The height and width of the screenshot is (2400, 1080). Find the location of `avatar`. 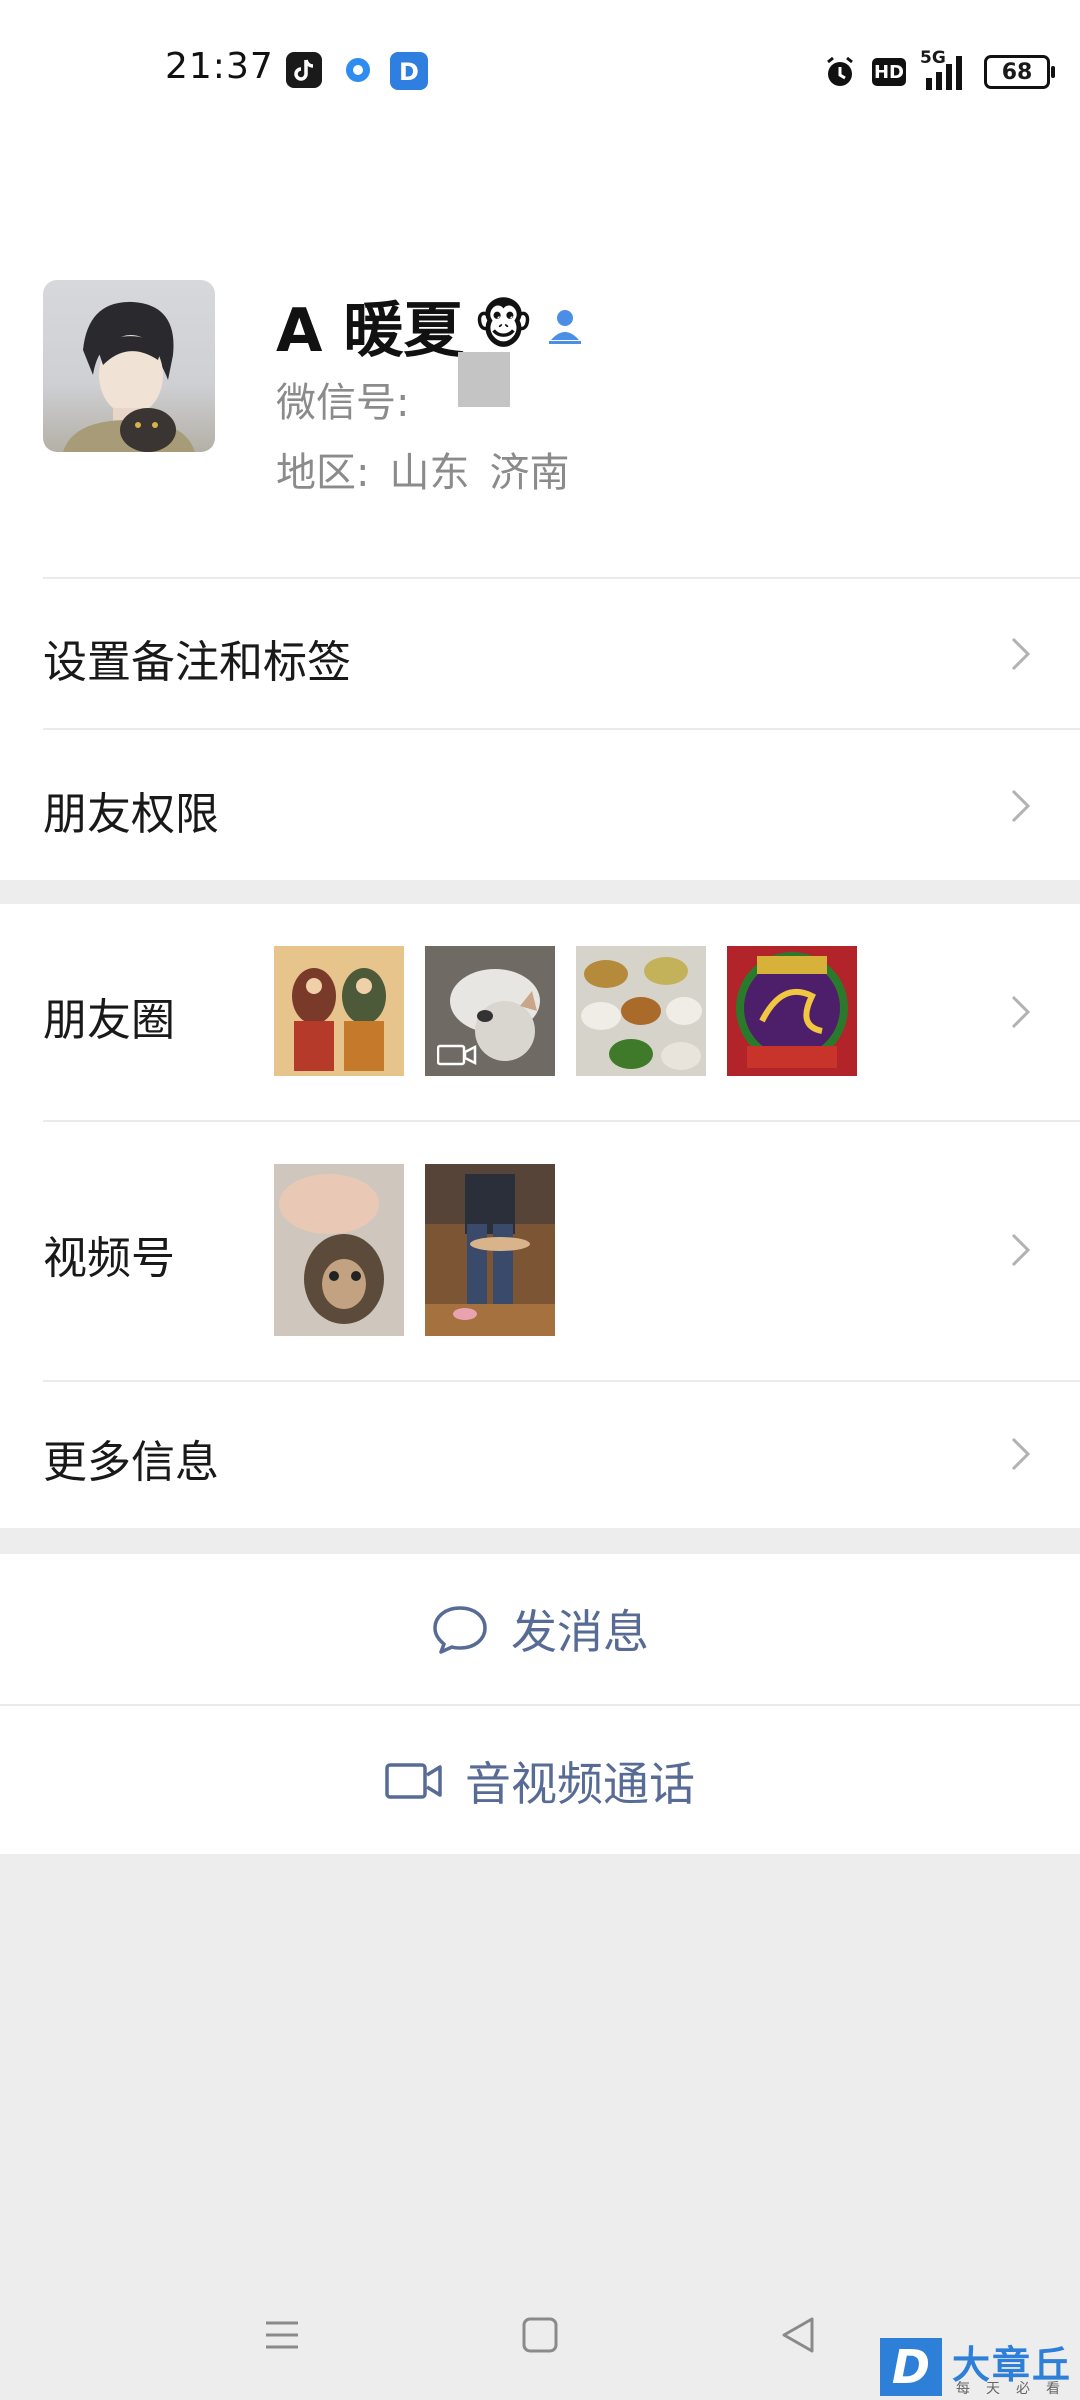

avatar is located at coordinates (129, 366).